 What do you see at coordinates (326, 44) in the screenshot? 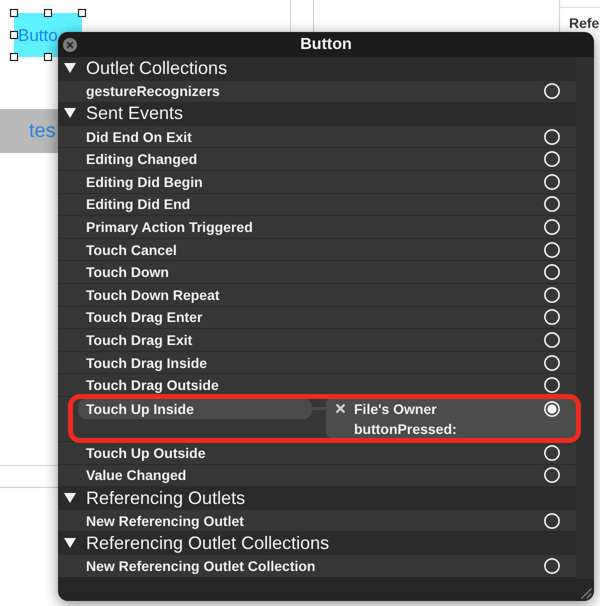
I see `panel-title: Button` at bounding box center [326, 44].